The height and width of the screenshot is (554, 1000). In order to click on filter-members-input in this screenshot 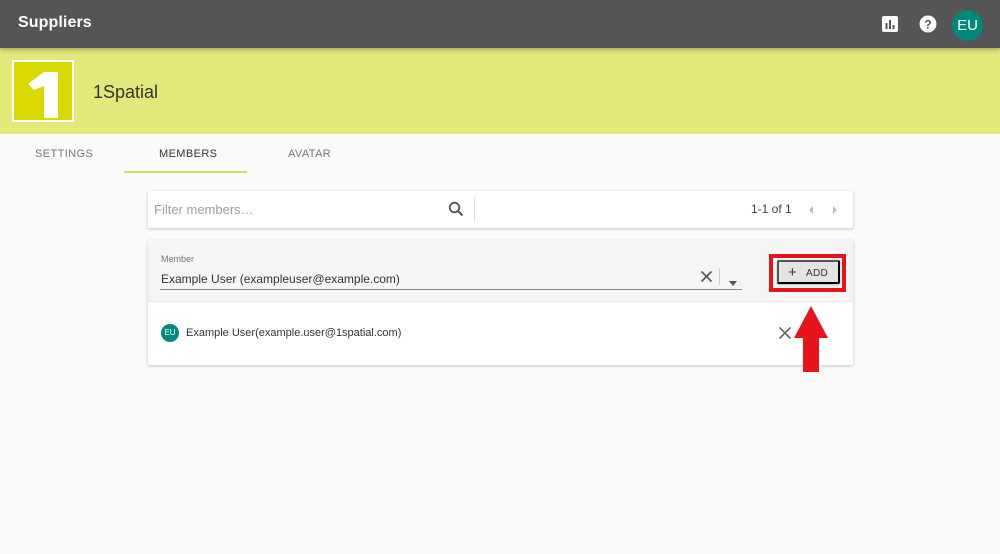, I will do `click(224, 209)`.